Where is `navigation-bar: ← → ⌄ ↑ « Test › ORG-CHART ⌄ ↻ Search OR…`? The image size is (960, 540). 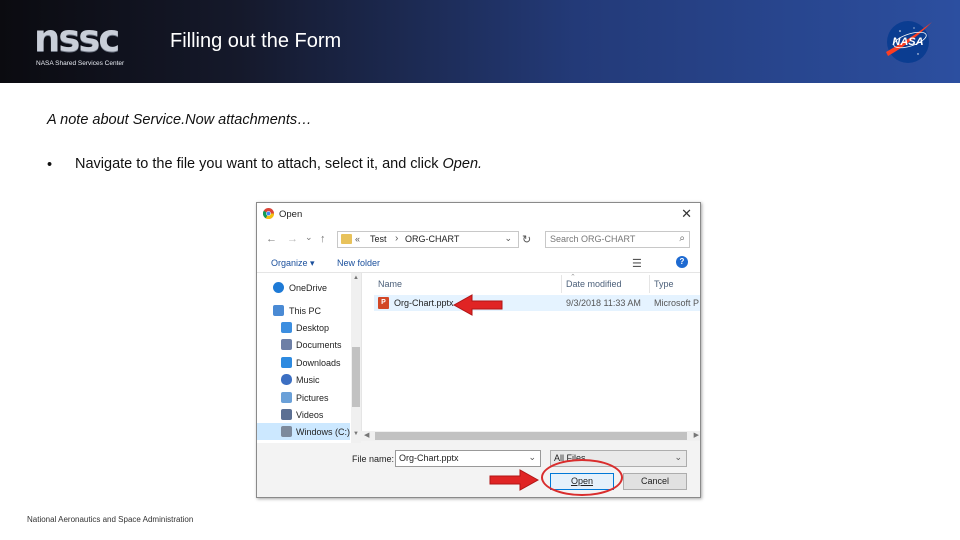 navigation-bar: ← → ⌄ ↑ « Test › ORG-CHART ⌄ ↻ Search OR… is located at coordinates (478, 239).